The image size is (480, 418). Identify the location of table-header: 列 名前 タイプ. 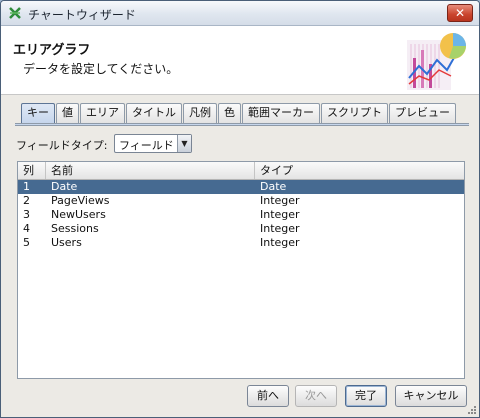
(241, 171).